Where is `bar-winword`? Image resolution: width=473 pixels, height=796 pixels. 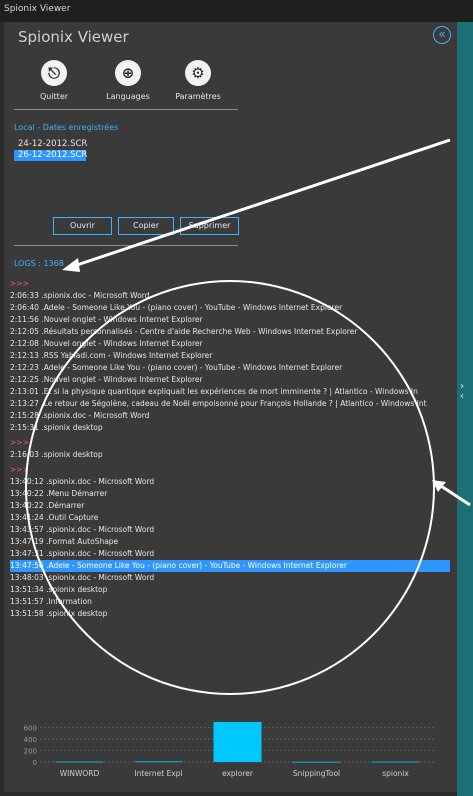
bar-winword is located at coordinates (79, 762).